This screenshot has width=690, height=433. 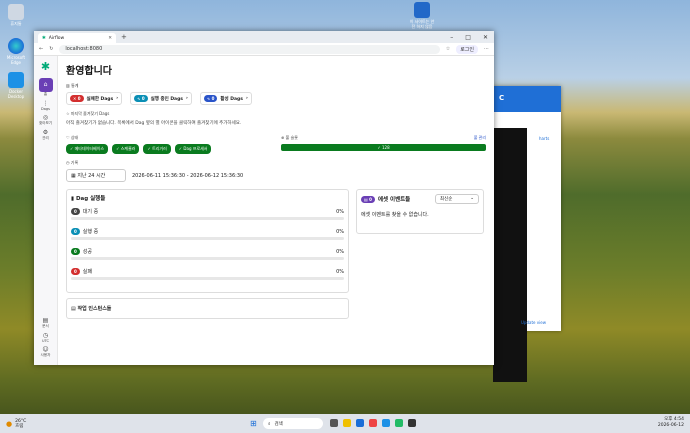 I want to click on sidebar-item-label: 문서, so click(x=45, y=326).